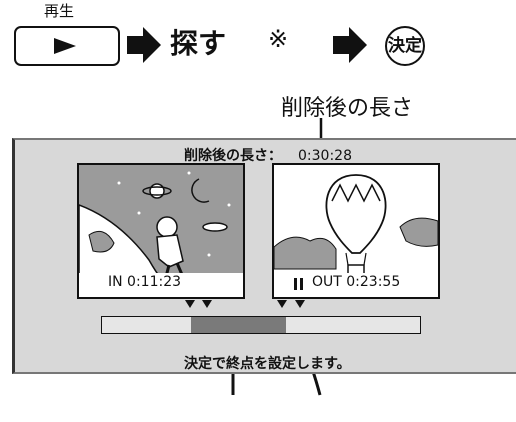  I want to click on remaining-length-label: 削除後の長さ：, so click(233, 156).